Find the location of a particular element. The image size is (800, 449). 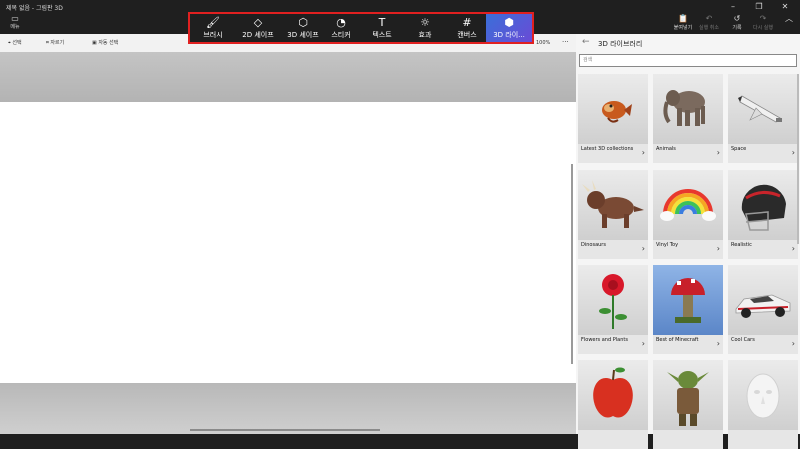

category-cool-cars: Cool Cars › is located at coordinates (763, 309).